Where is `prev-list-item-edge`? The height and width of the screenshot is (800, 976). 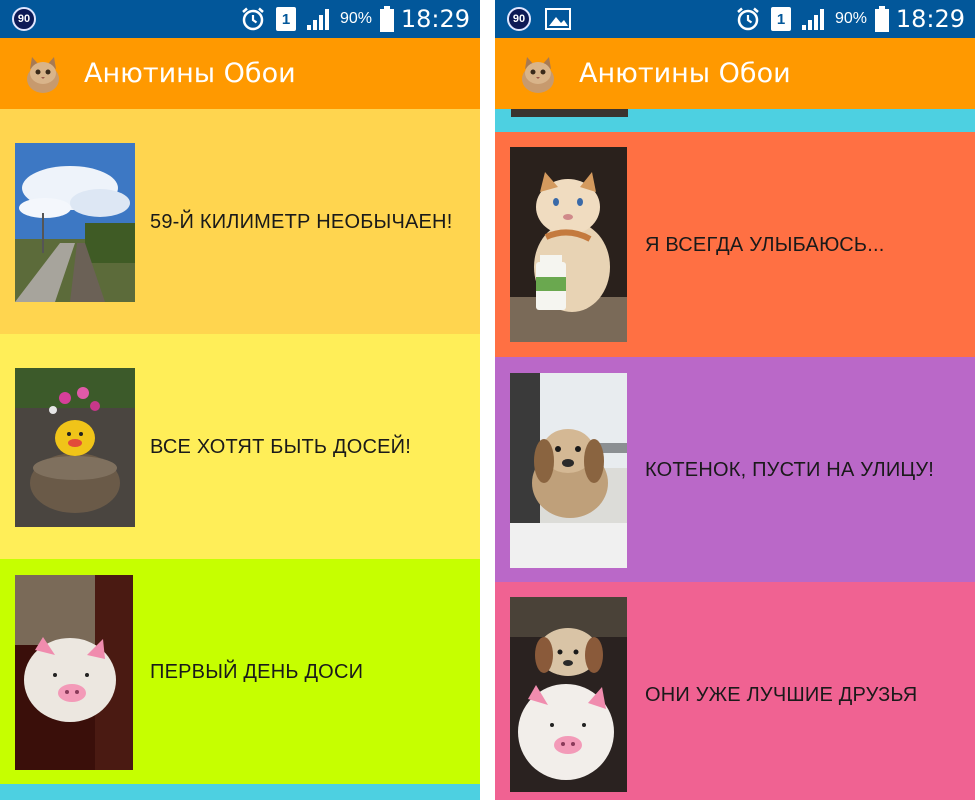 prev-list-item-edge is located at coordinates (735, 120).